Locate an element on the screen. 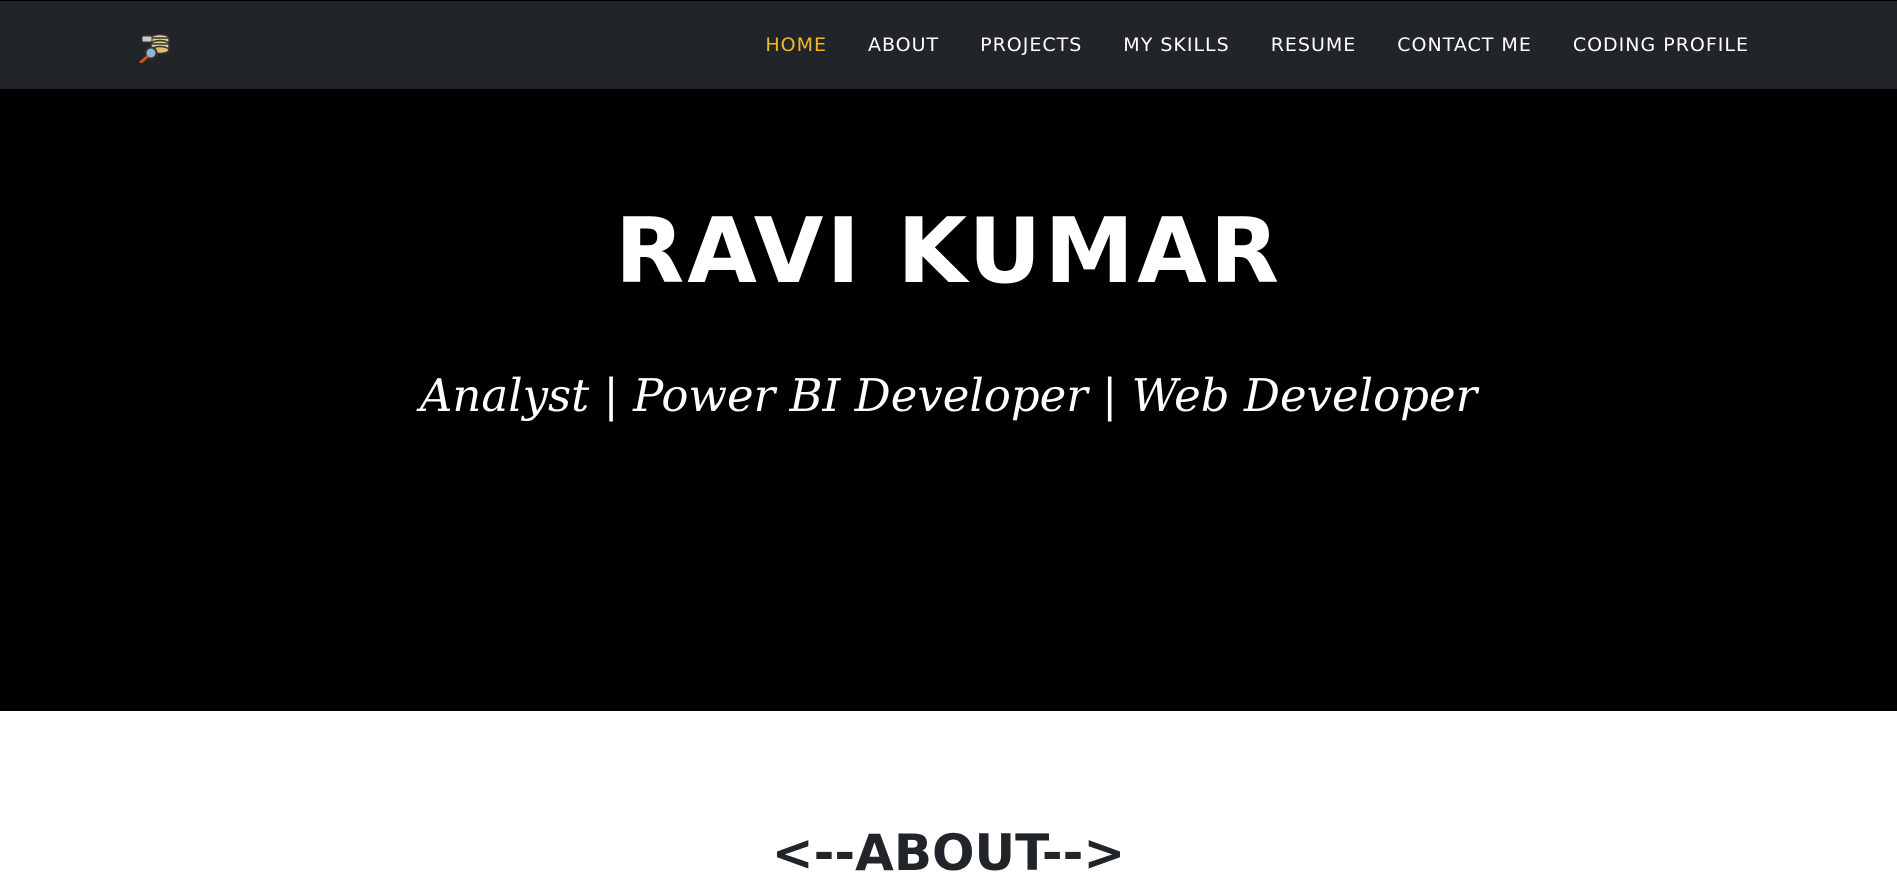 The height and width of the screenshot is (882, 1897). nav-coding-profile-link: CODING PROFILE is located at coordinates (1661, 45).